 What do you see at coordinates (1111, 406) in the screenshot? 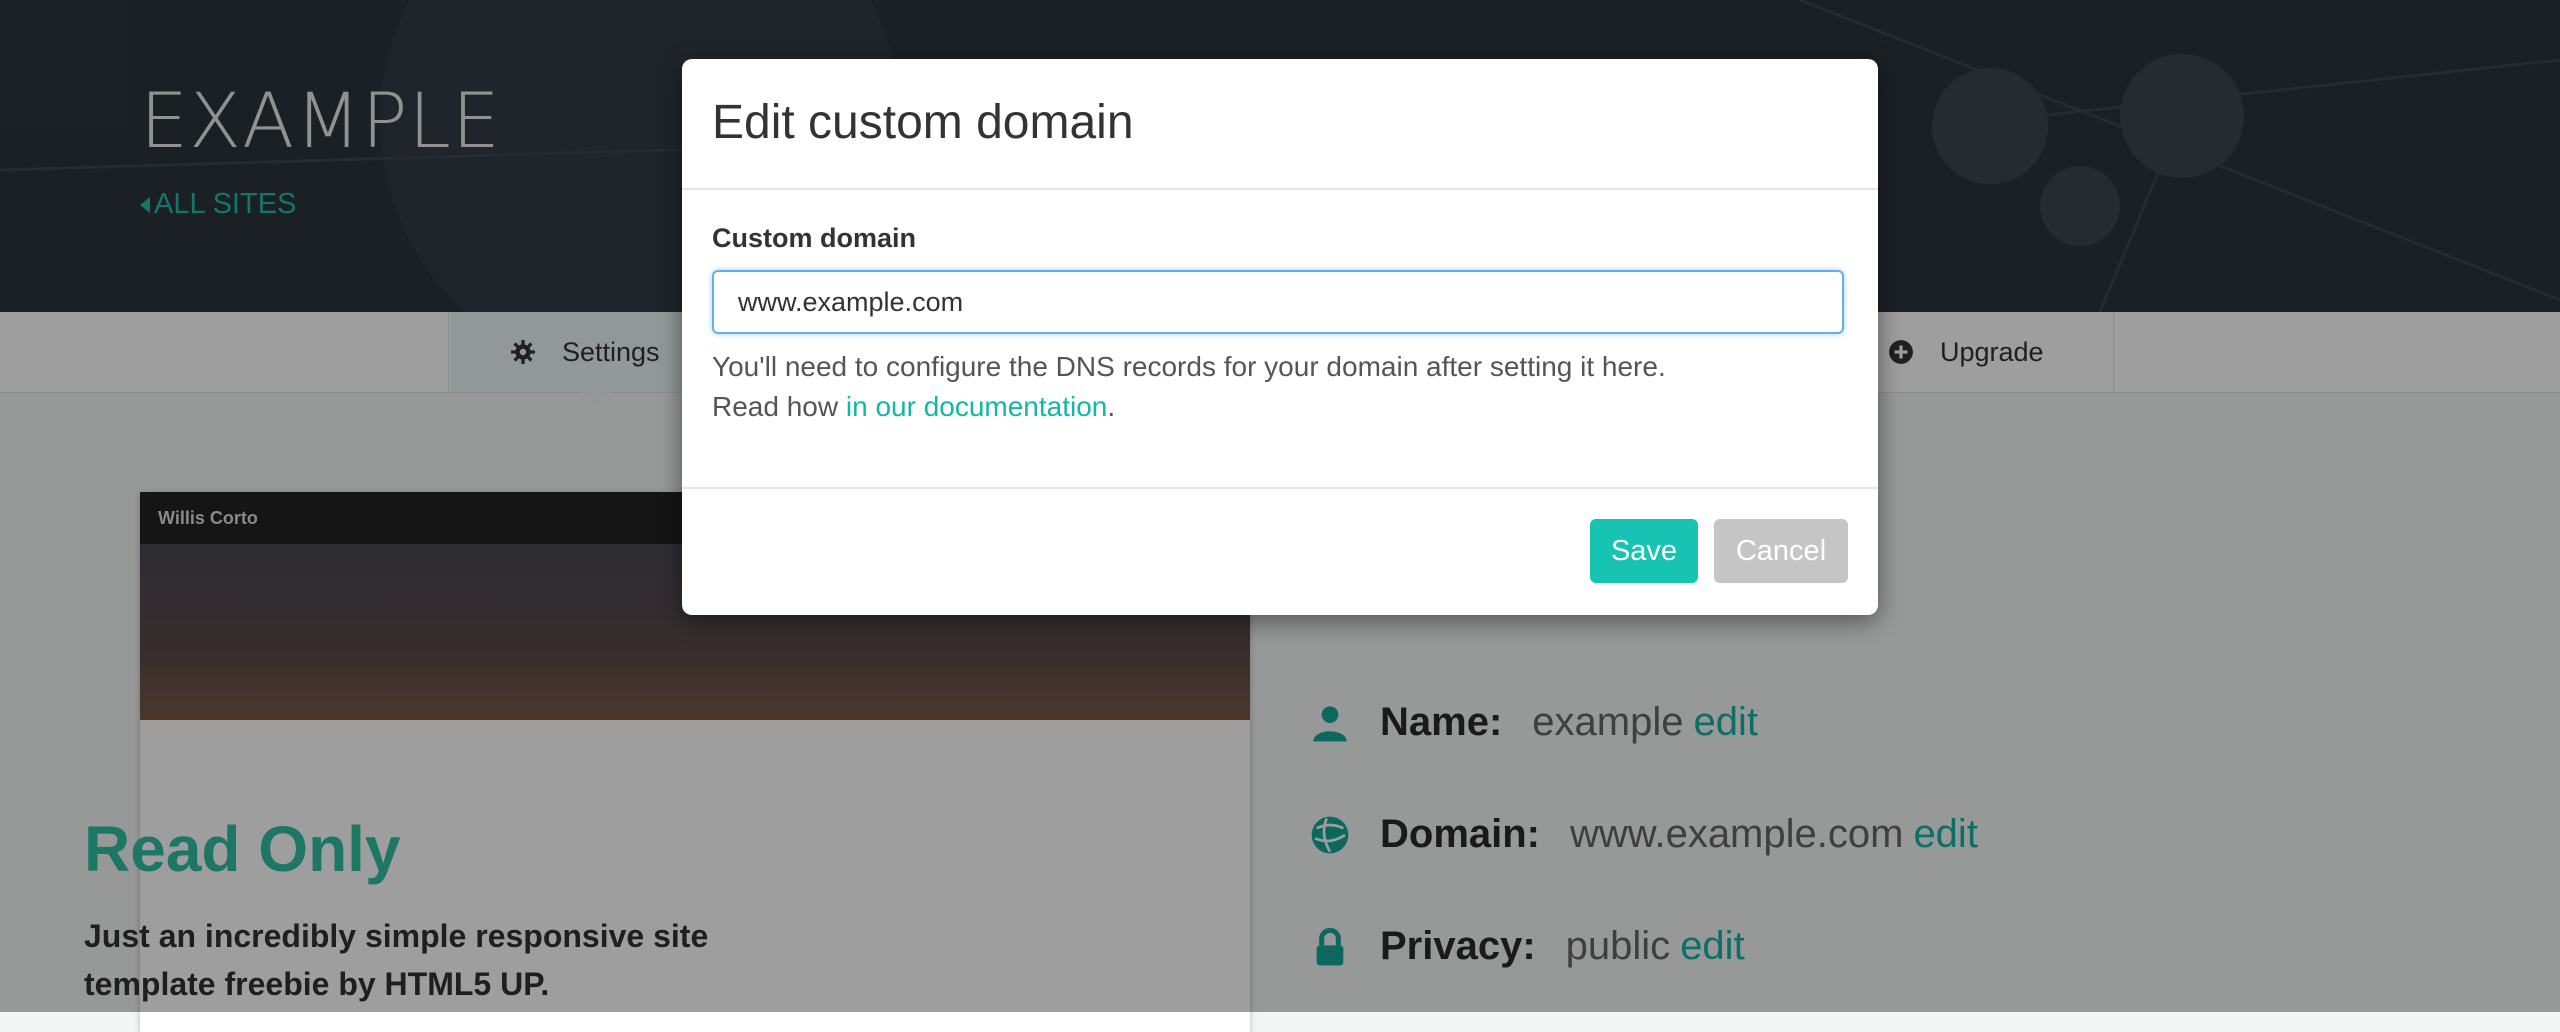
I see `help-suffix: .` at bounding box center [1111, 406].